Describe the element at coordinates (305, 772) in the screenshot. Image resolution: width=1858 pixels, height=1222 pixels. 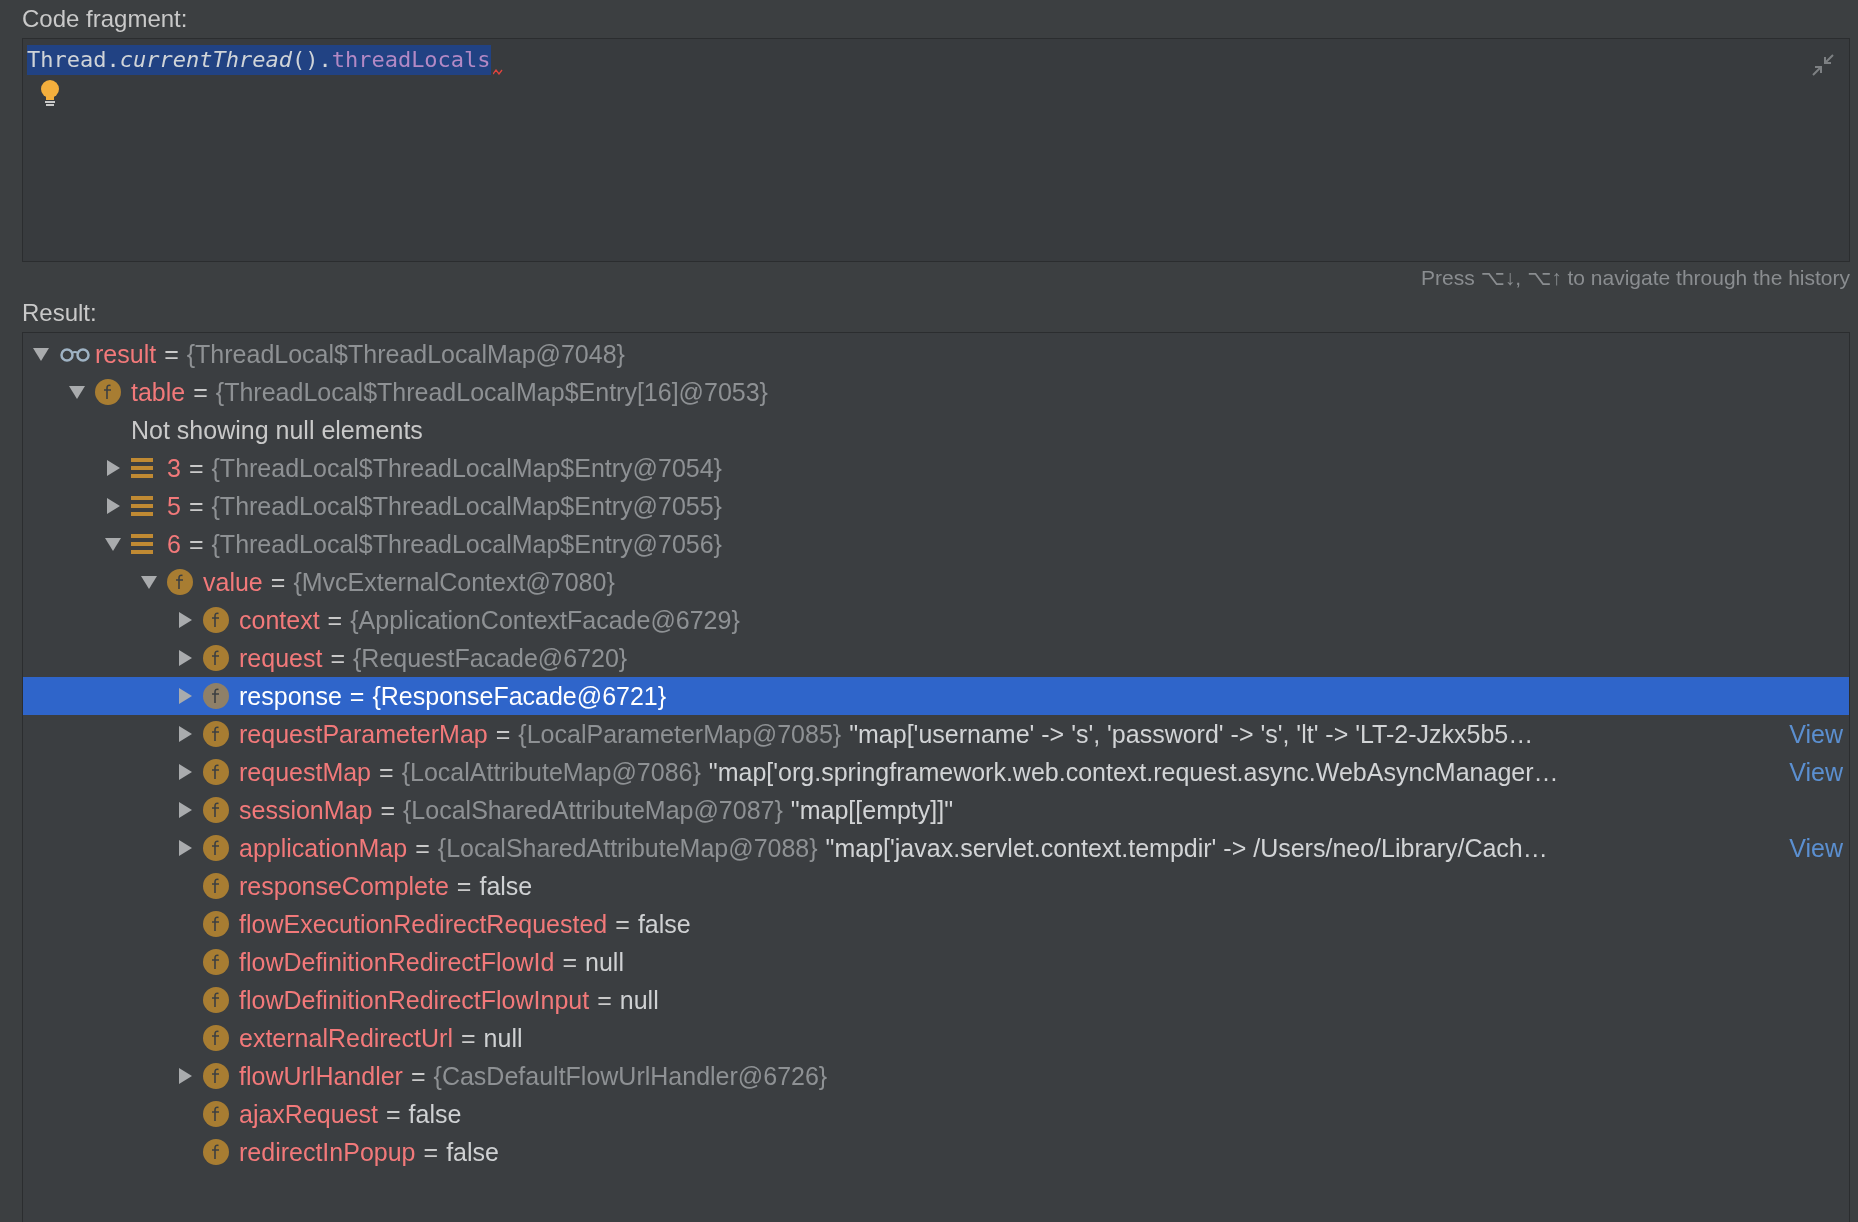
I see `variable-name: requestMap` at that location.